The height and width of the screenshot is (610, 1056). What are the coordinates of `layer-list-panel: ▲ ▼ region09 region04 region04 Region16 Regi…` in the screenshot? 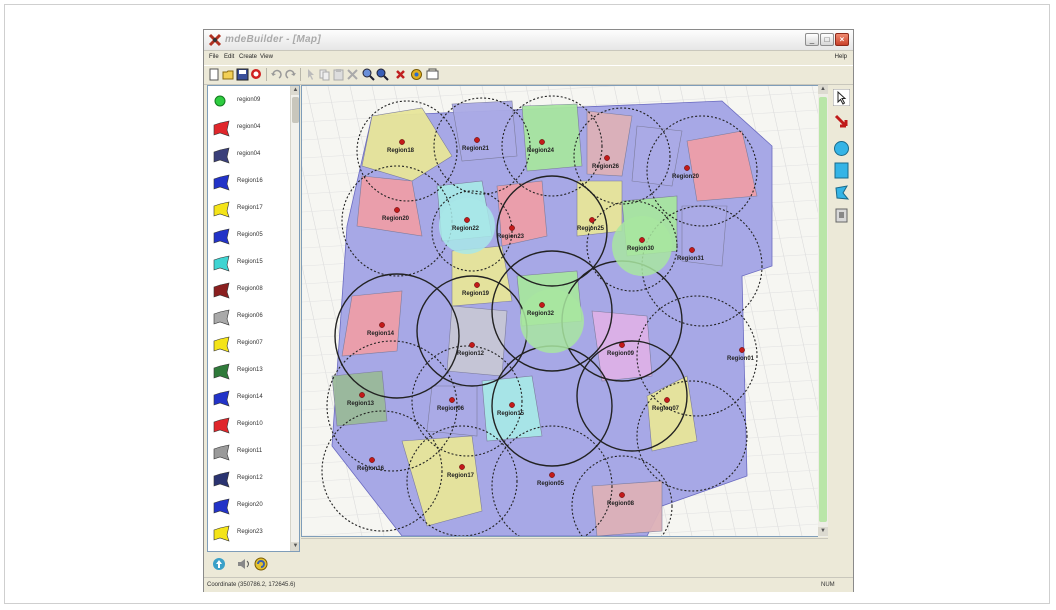 It's located at (253, 318).